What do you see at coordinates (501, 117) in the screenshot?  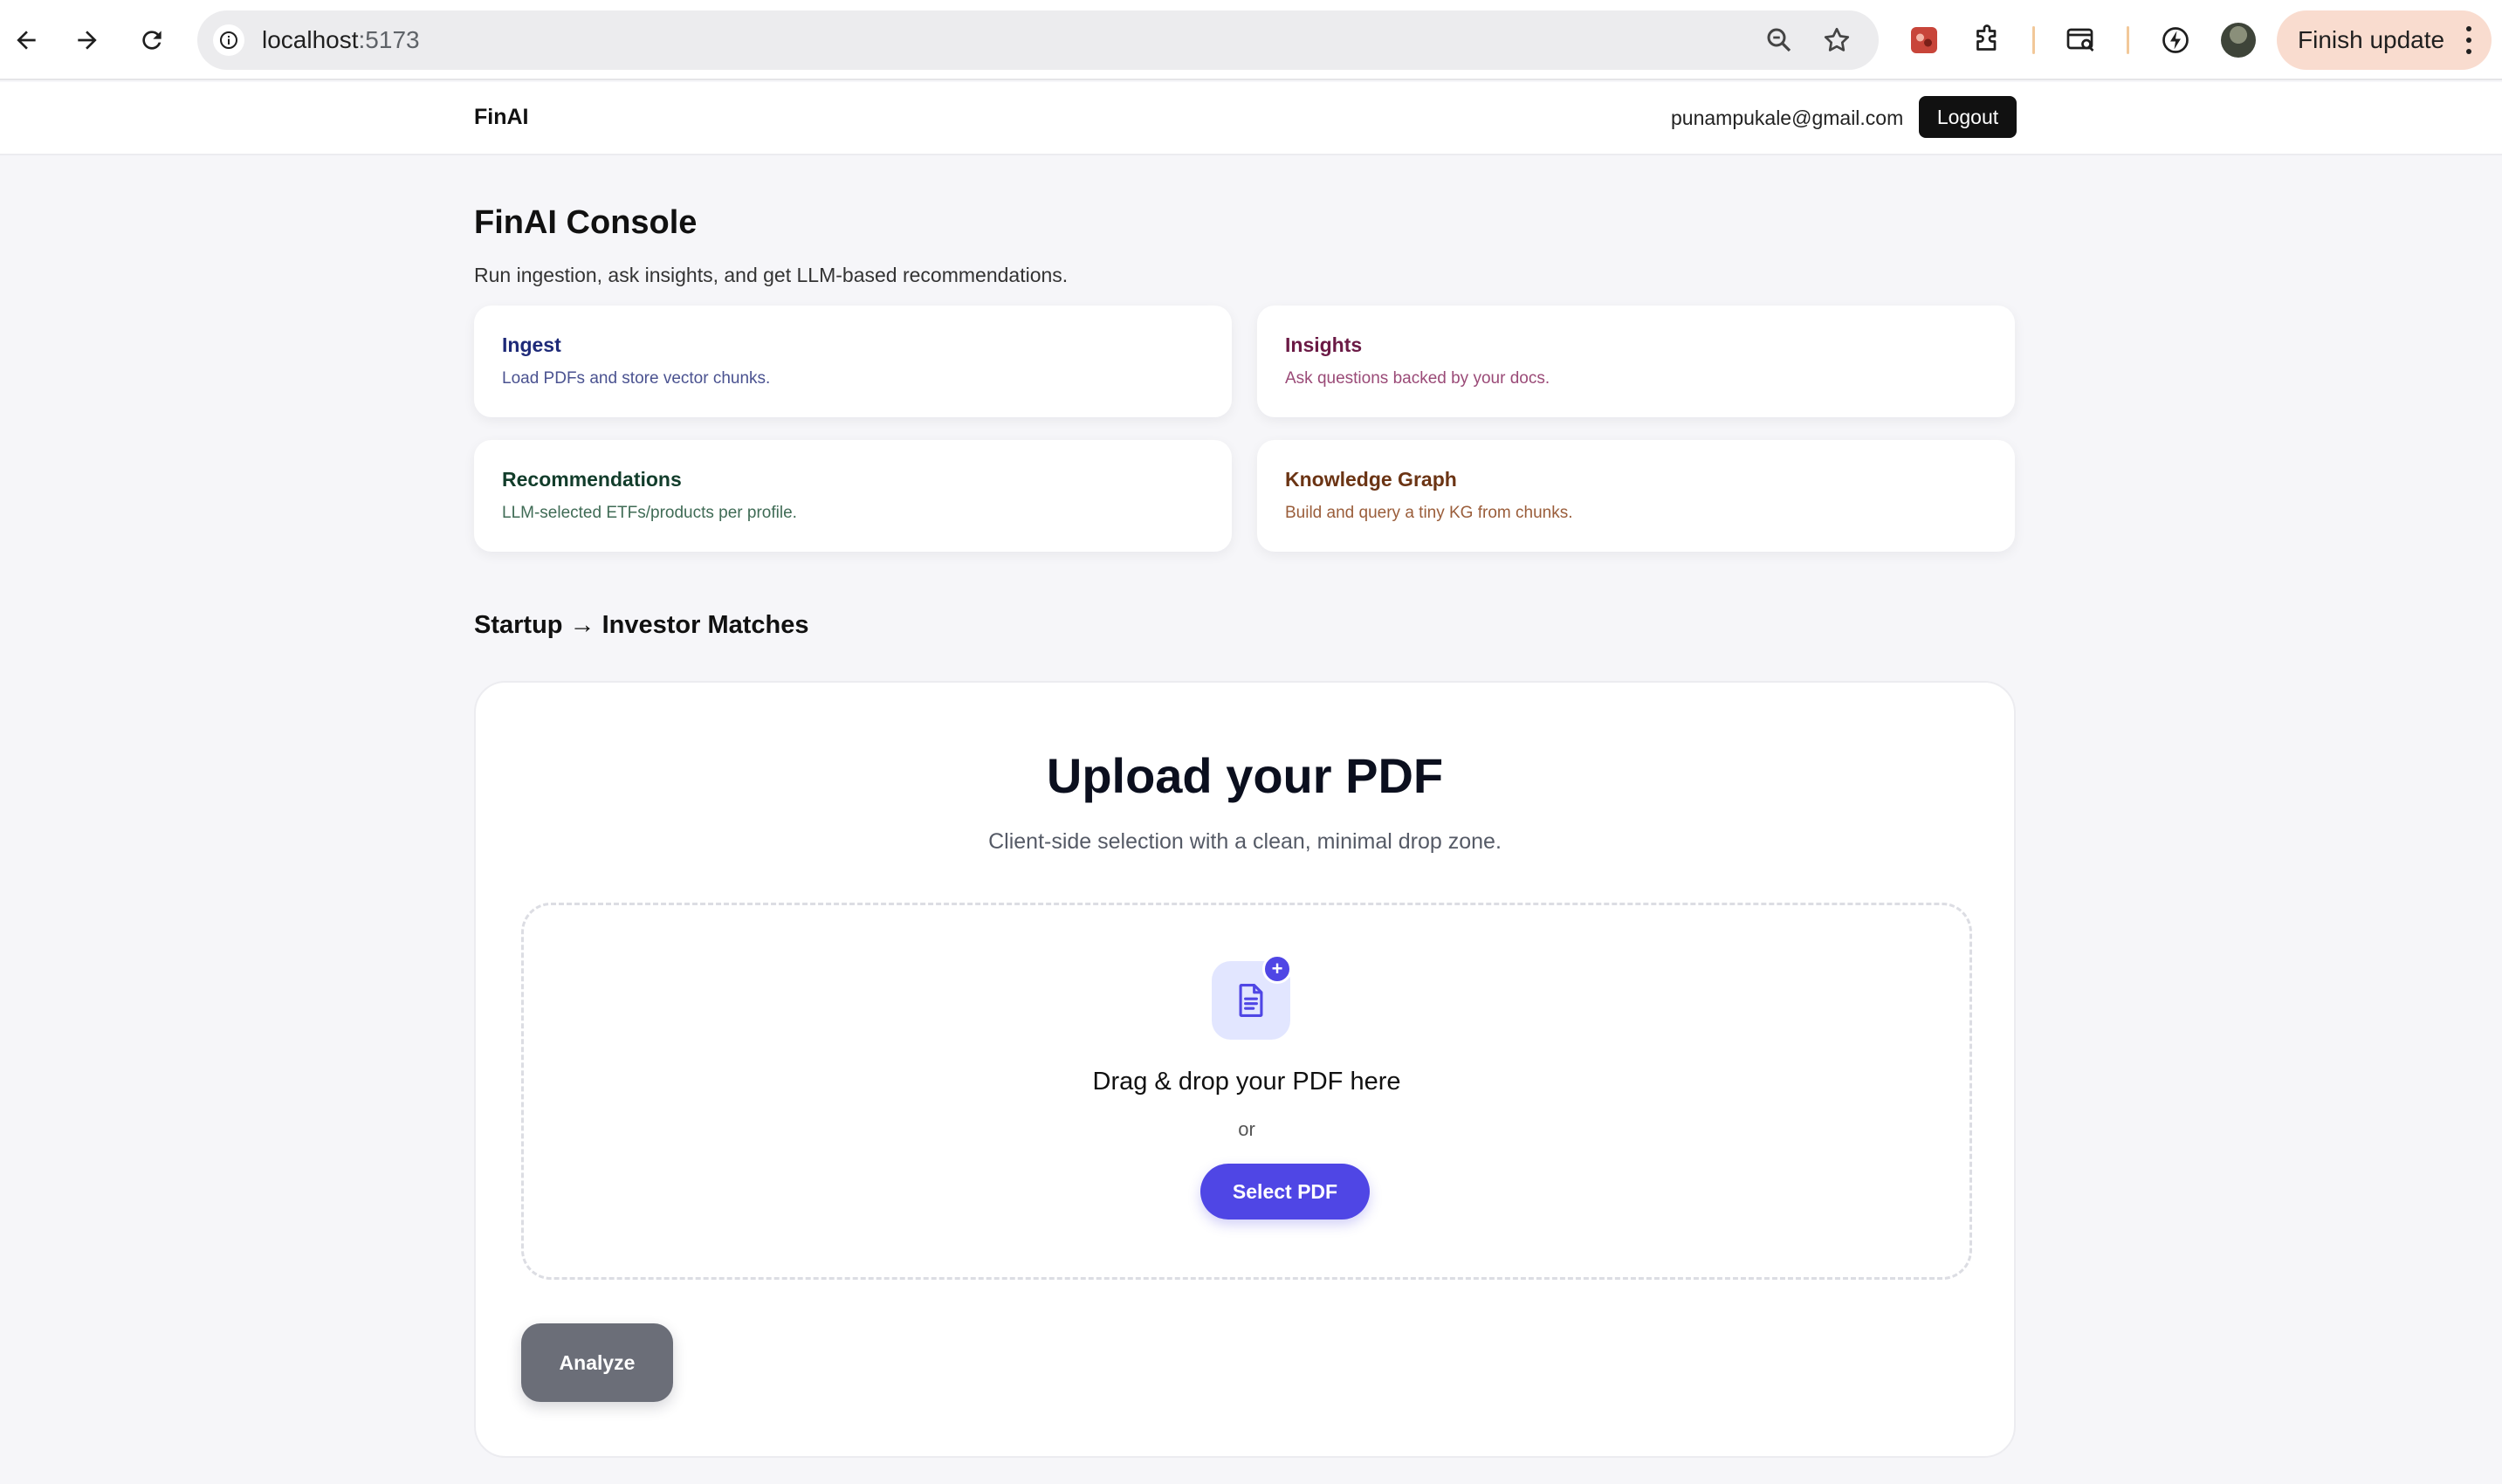 I see `brand-logo: FinAI` at bounding box center [501, 117].